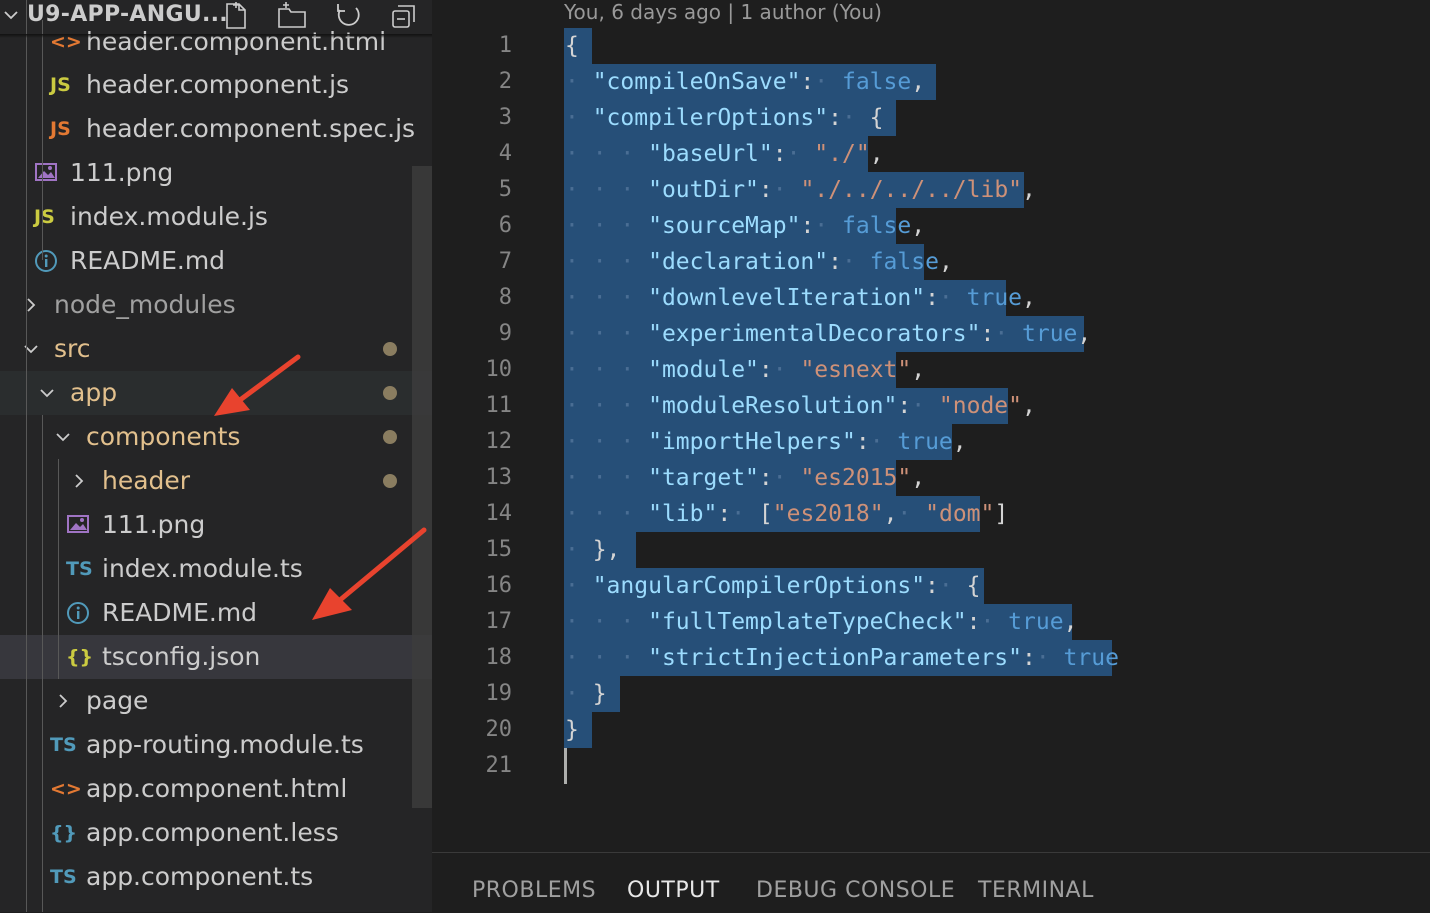 Image resolution: width=1430 pixels, height=913 pixels. Describe the element at coordinates (212, 832) in the screenshot. I see `tree-item-label: app.component.less` at that location.